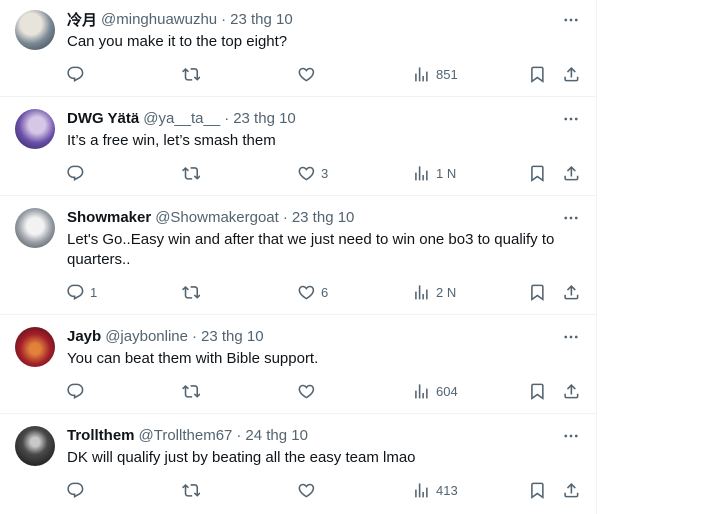 Image resolution: width=723 pixels, height=514 pixels. Describe the element at coordinates (447, 74) in the screenshot. I see `views-count: 851` at that location.